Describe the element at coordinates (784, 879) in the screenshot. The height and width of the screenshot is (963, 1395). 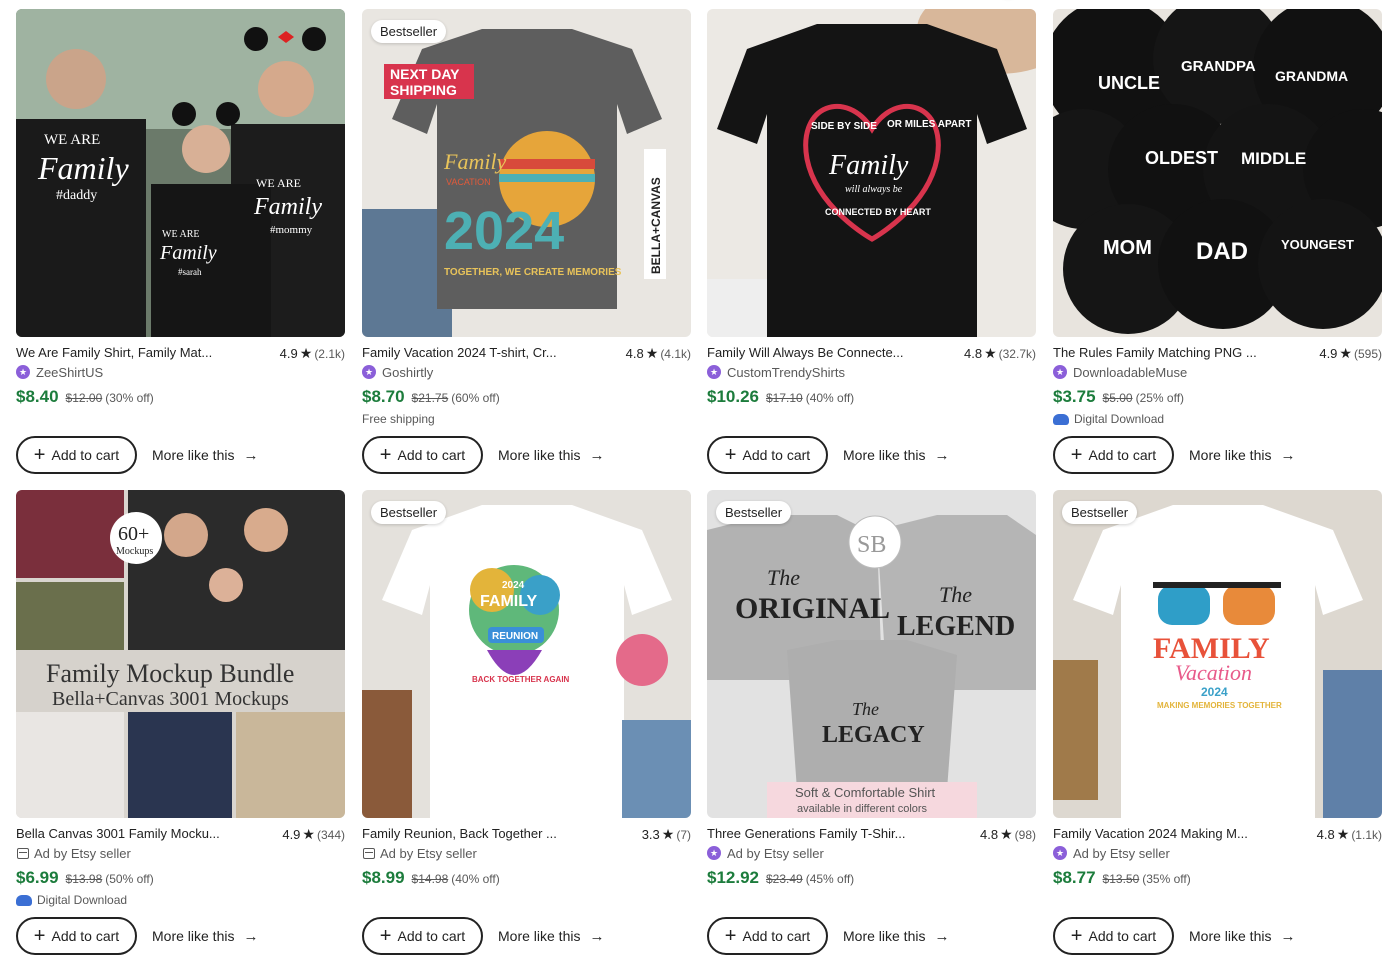
I see `original-price: $23.49` at that location.